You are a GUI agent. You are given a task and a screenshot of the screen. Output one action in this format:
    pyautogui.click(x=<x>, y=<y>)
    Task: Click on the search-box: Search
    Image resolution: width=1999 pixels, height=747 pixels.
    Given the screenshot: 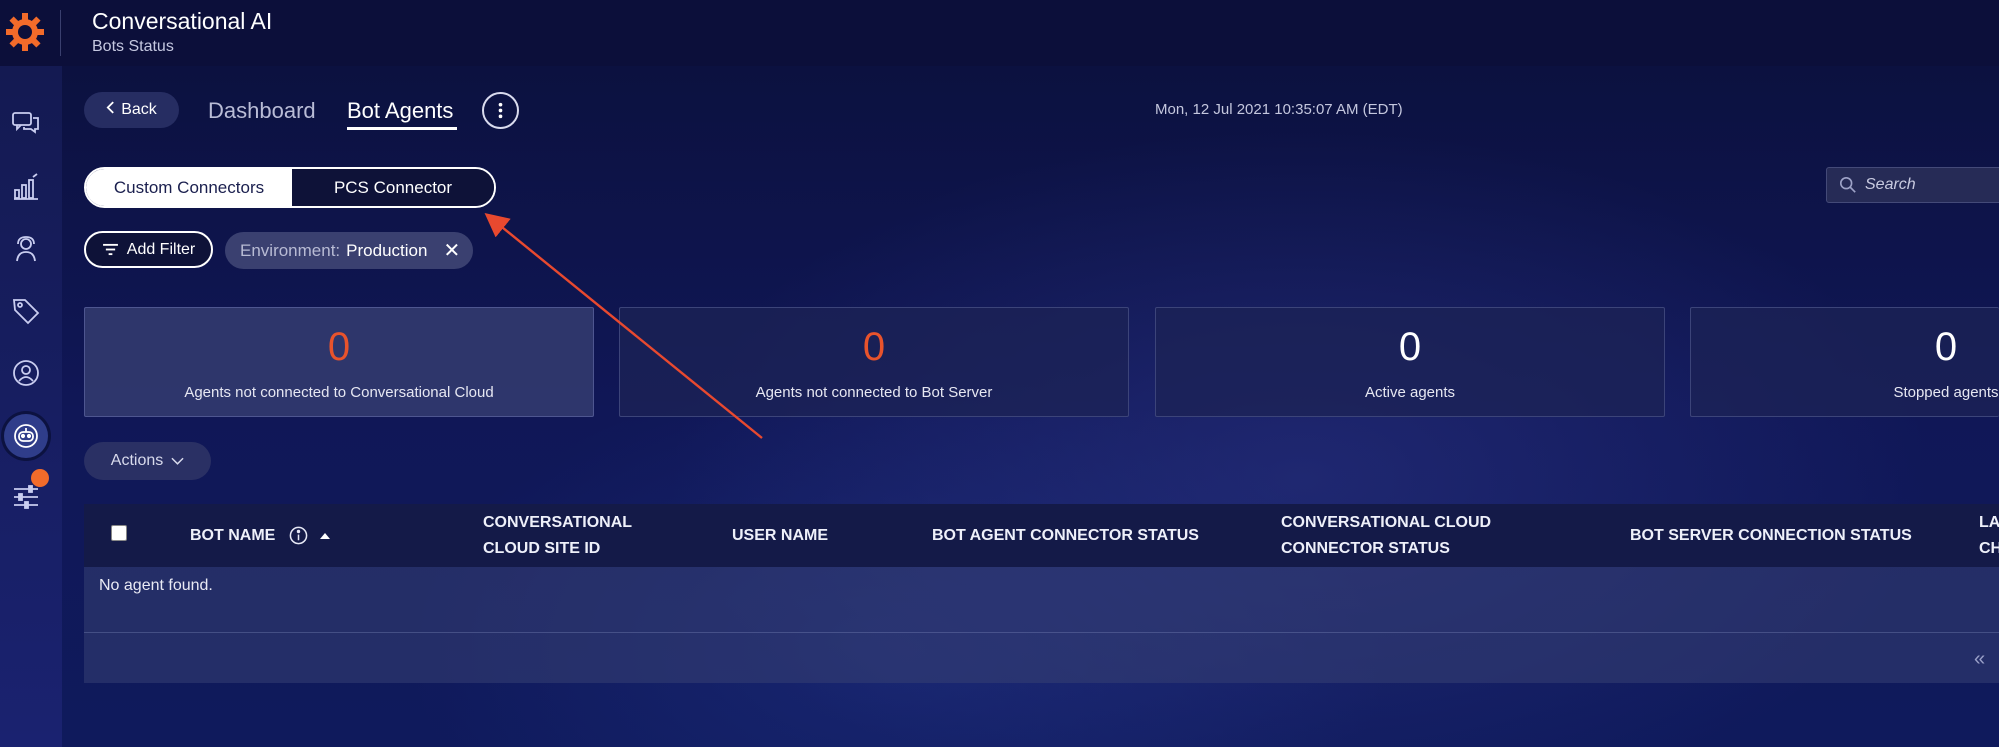 What is the action you would take?
    pyautogui.click(x=1912, y=185)
    